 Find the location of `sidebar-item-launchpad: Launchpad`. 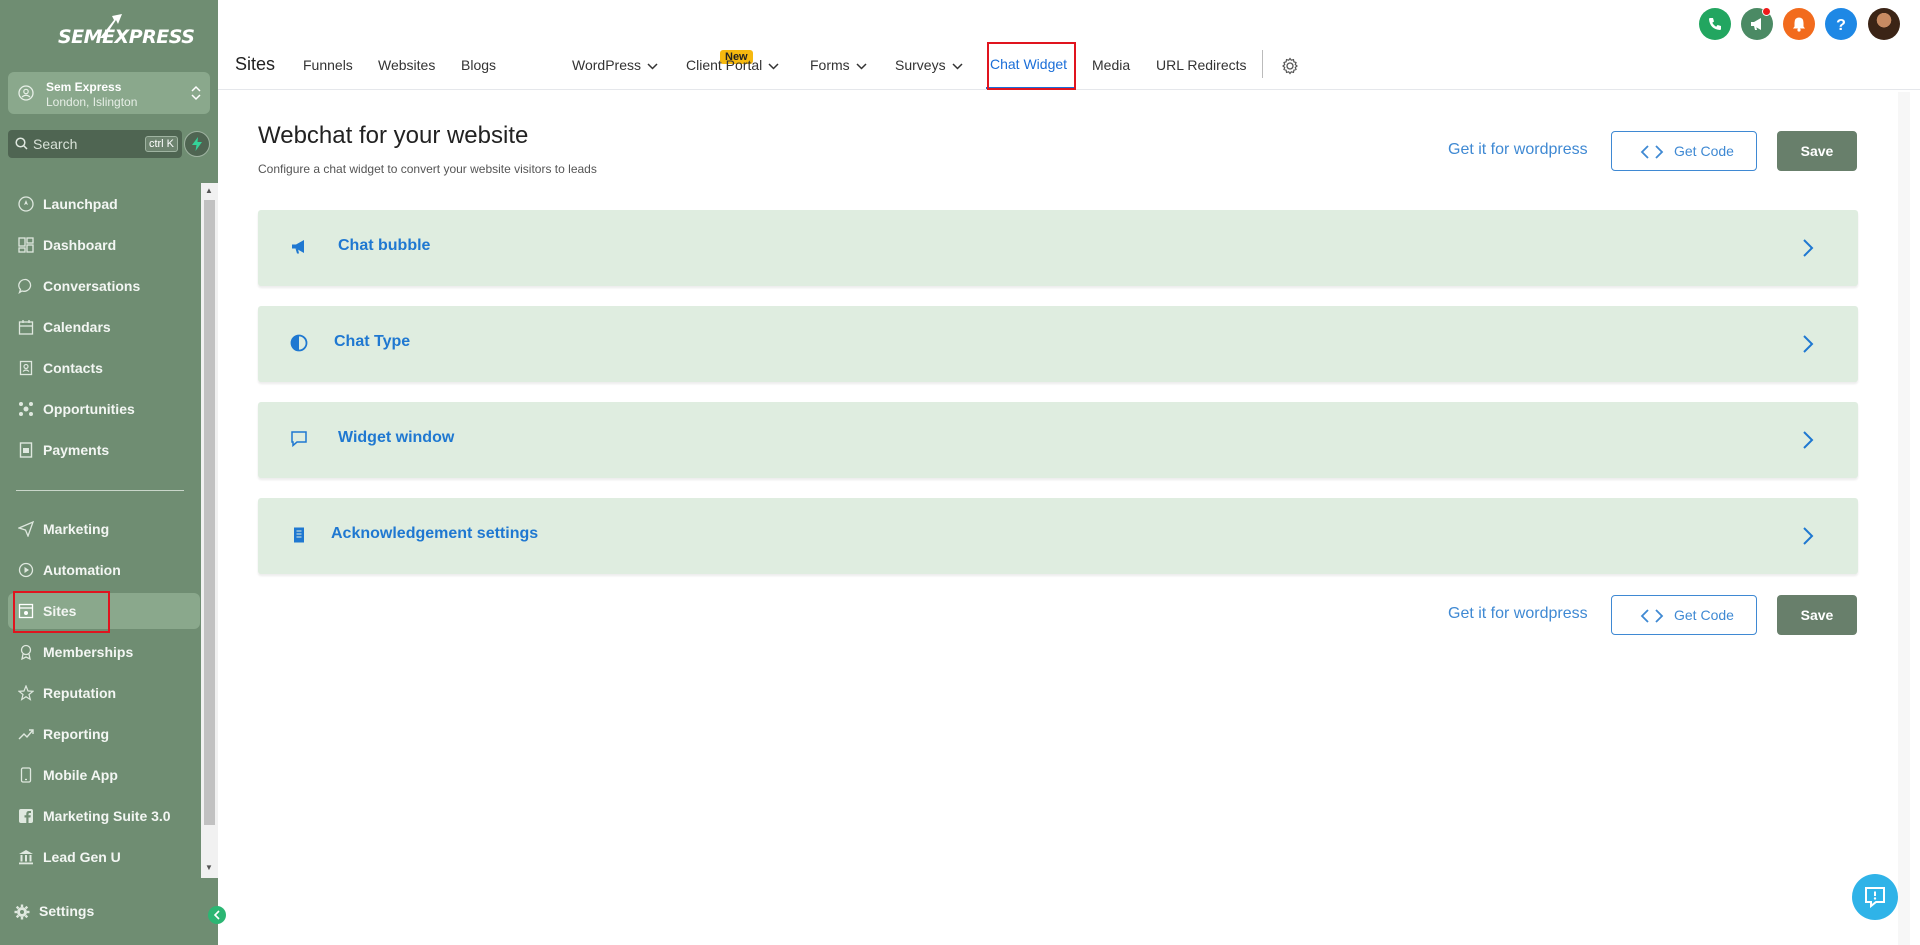

sidebar-item-launchpad: Launchpad is located at coordinates (100, 204).